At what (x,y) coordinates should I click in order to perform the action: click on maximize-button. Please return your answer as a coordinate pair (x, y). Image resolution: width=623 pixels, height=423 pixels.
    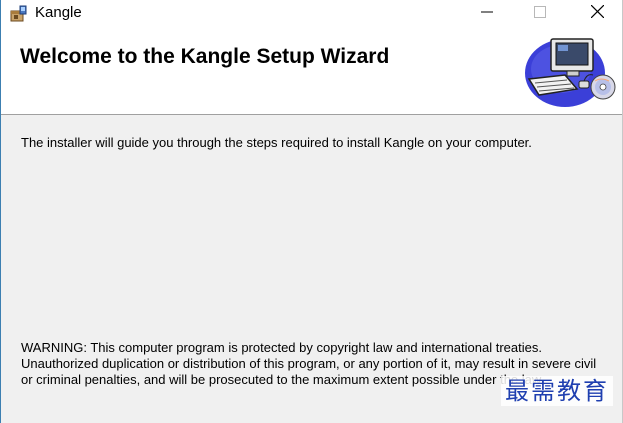
    Looking at the image, I should click on (540, 14).